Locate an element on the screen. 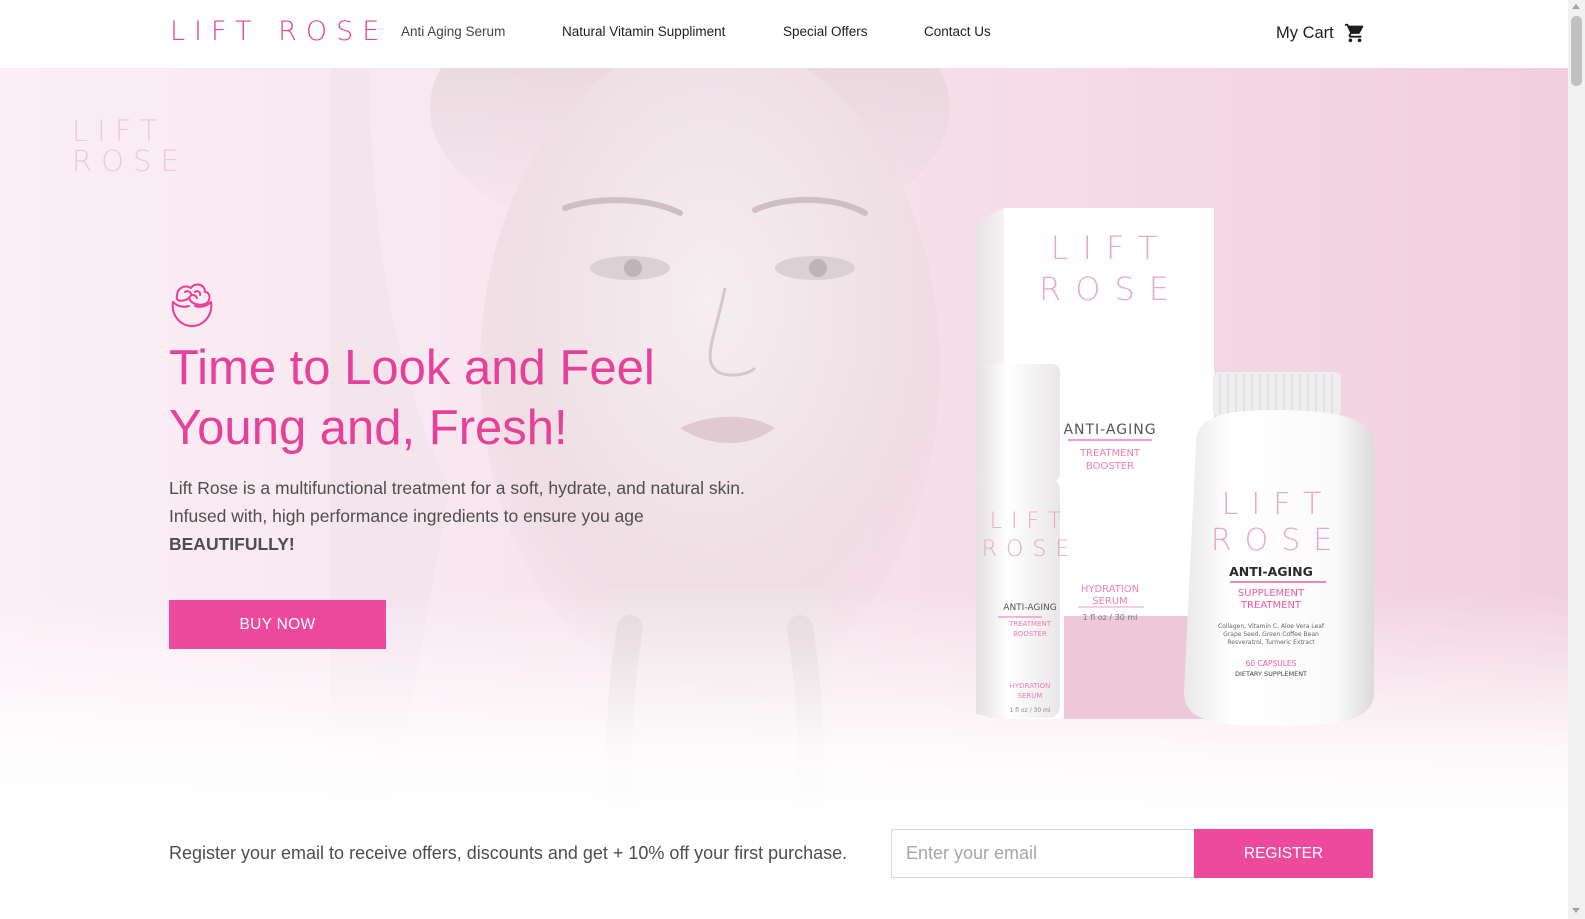 The width and height of the screenshot is (1585, 919). jar-kind: DIETARY SUPPLEMENT is located at coordinates (1271, 674).